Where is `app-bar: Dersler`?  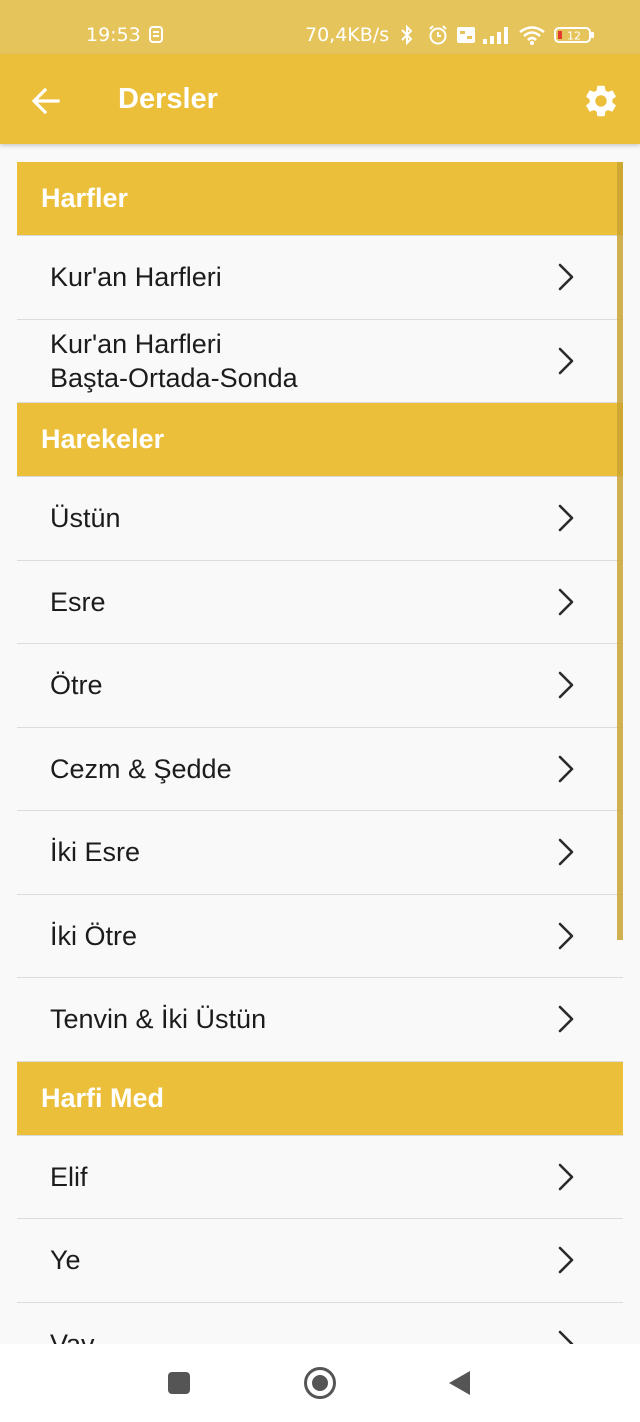
app-bar: Dersler is located at coordinates (320, 99).